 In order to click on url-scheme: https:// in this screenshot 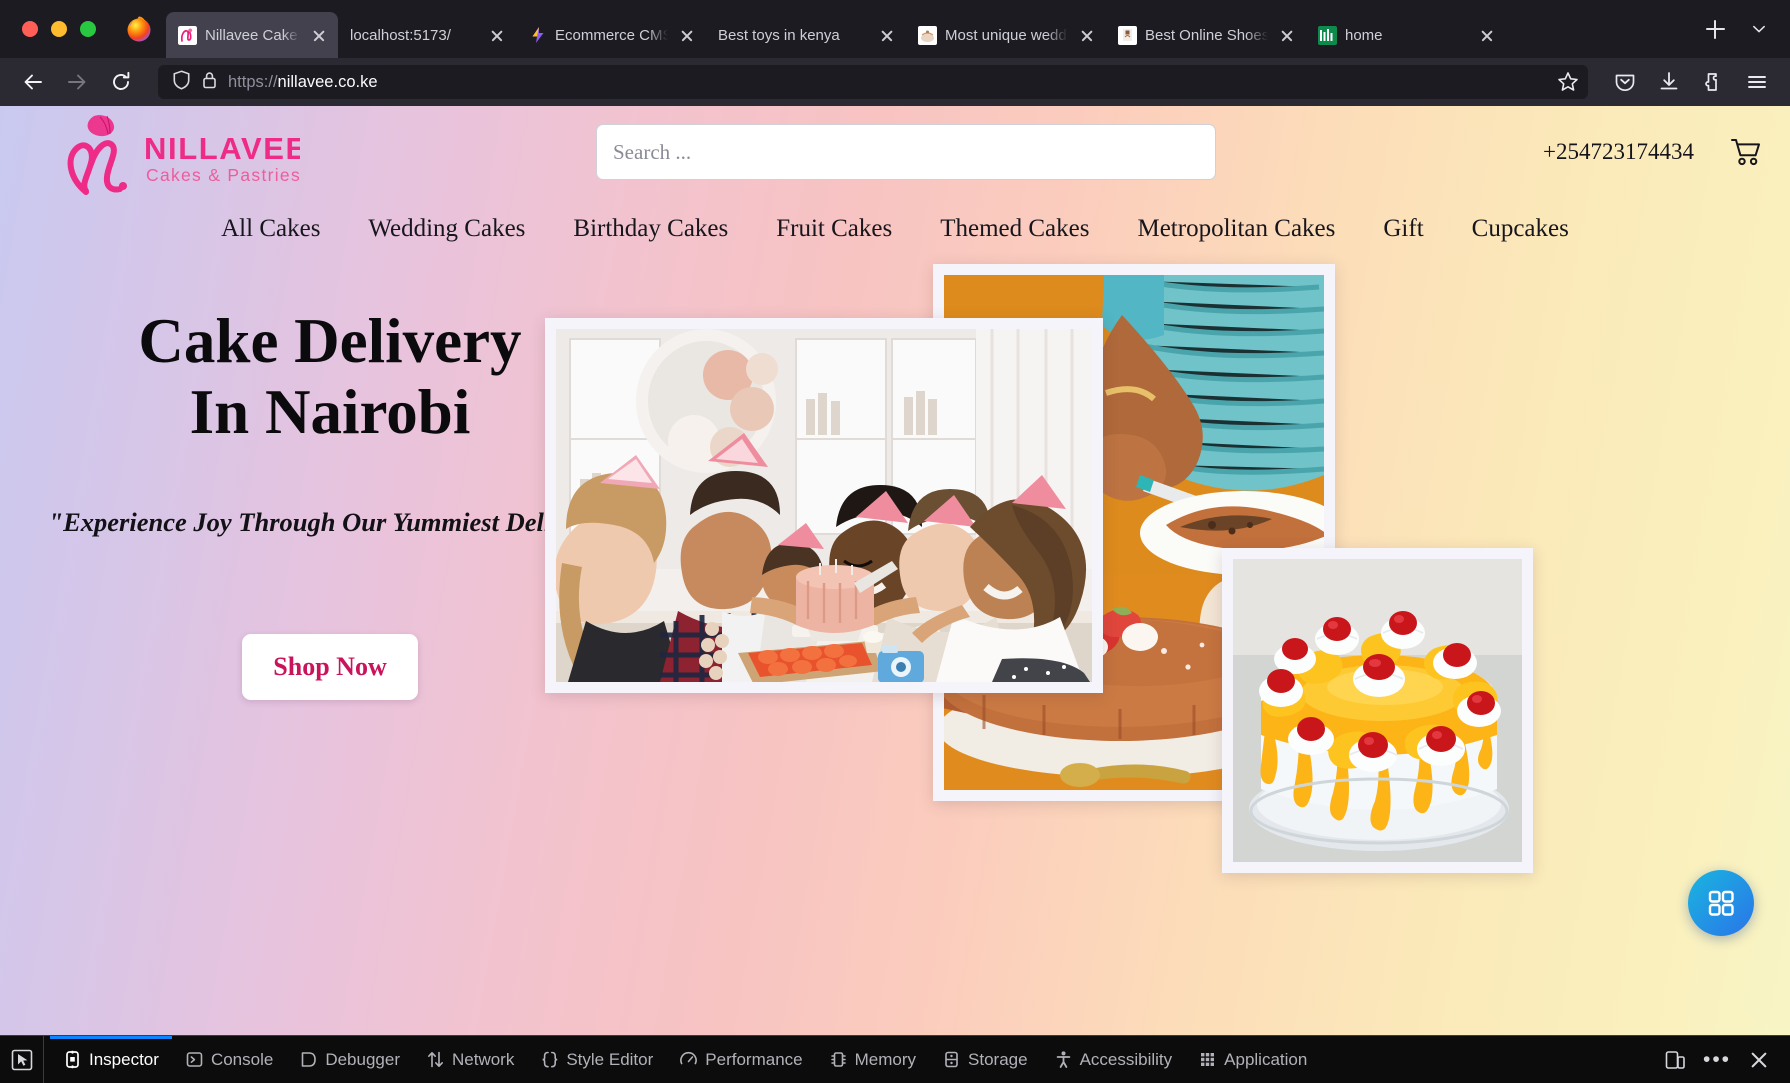, I will do `click(253, 81)`.